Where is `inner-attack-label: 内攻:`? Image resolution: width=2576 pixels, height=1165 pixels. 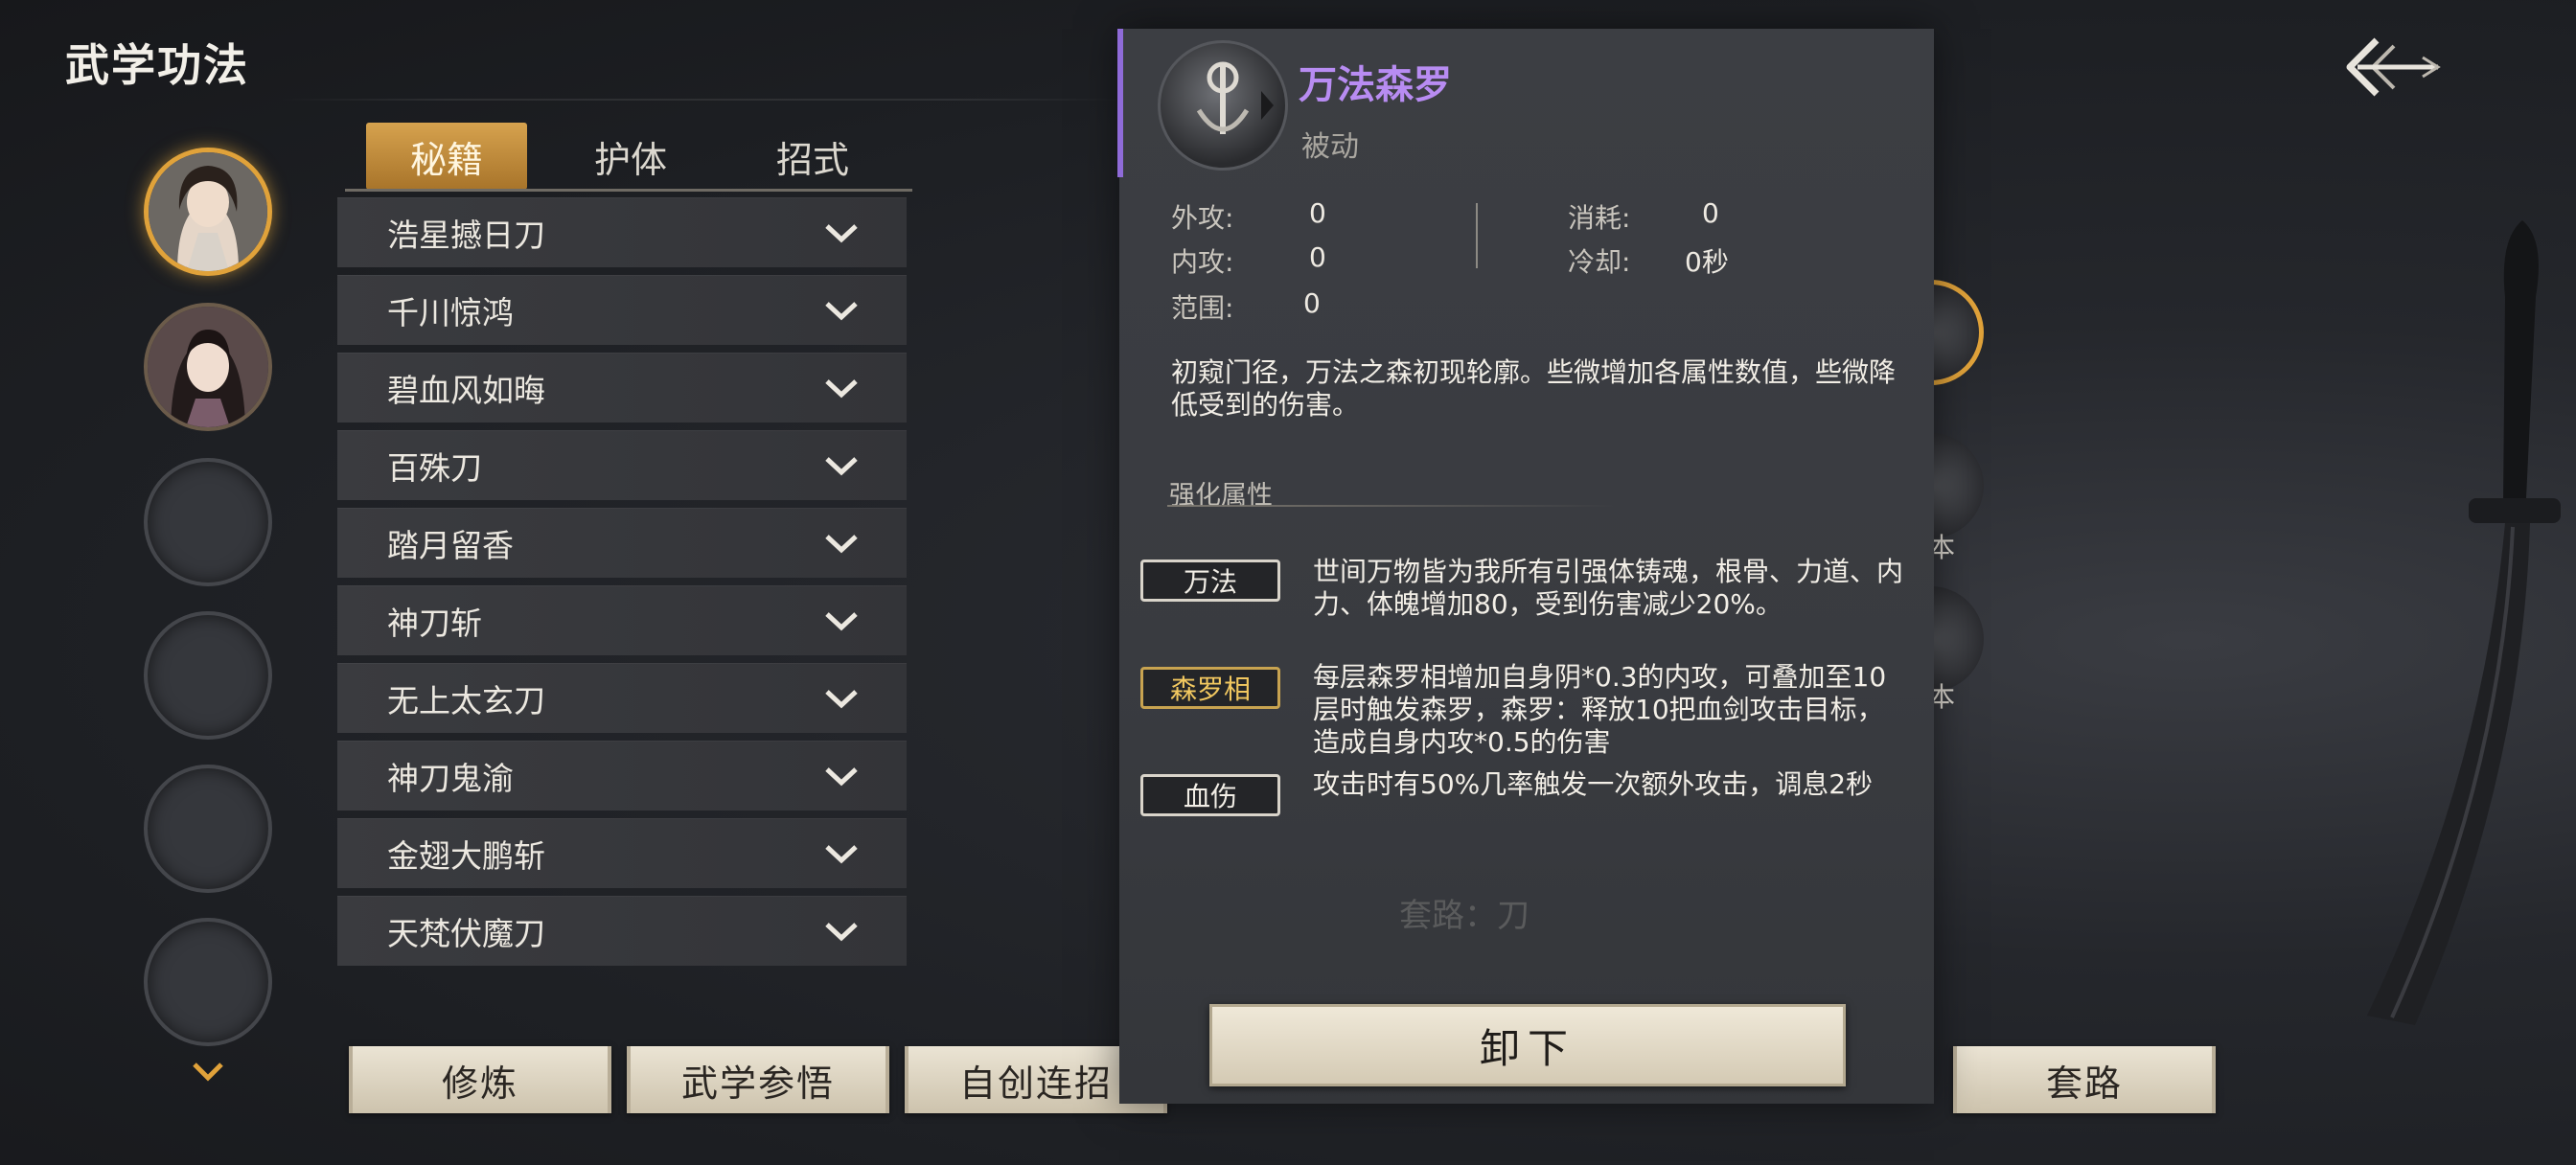
inner-attack-label: 内攻: is located at coordinates (1202, 262).